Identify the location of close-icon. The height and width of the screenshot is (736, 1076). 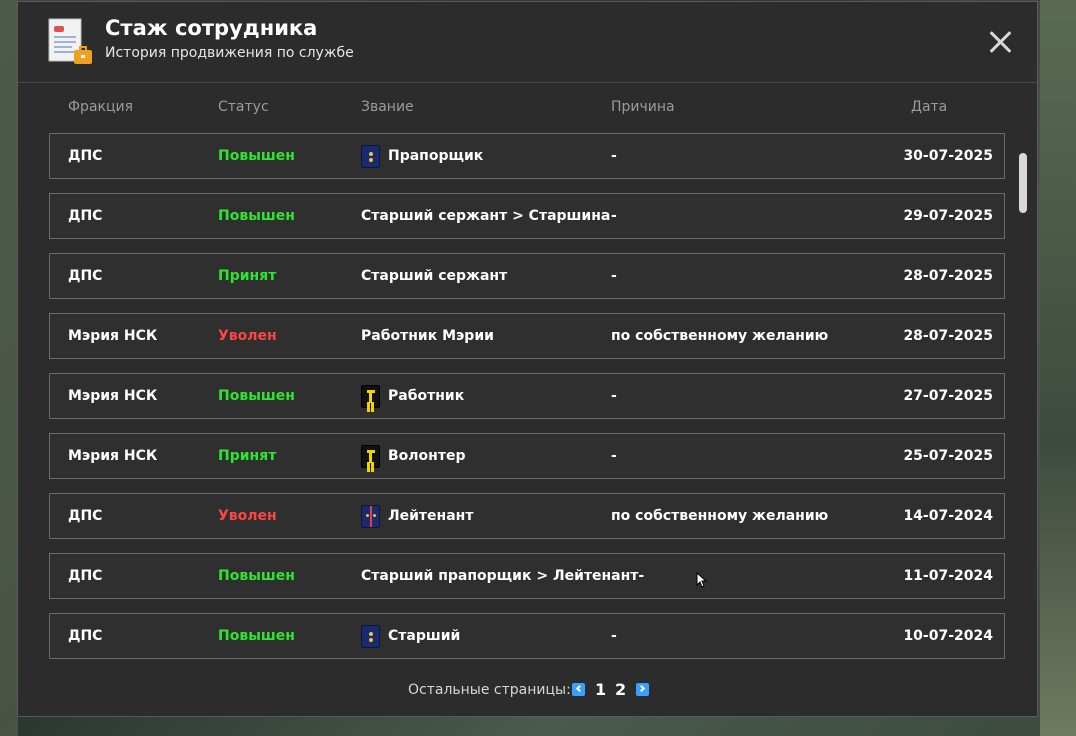
(1000, 42).